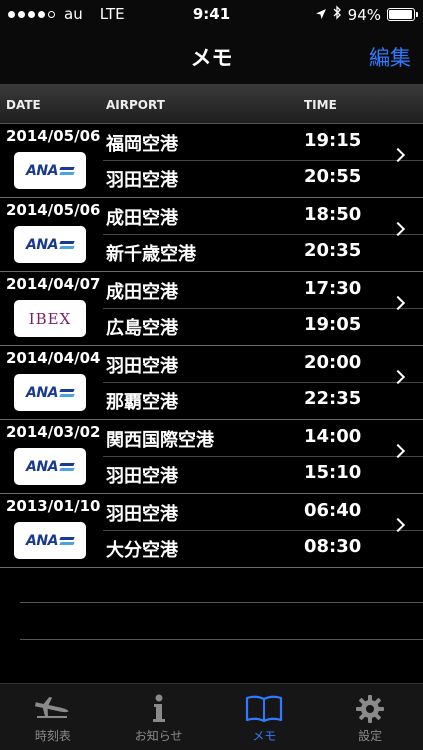  Describe the element at coordinates (135, 105) in the screenshot. I see `airport-column-header: AIRPORT` at that location.